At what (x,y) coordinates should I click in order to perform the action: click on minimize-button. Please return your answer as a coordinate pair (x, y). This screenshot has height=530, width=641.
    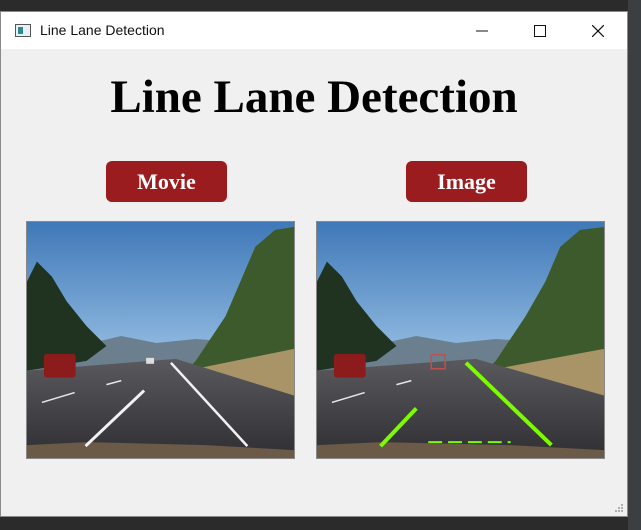
    Looking at the image, I should click on (482, 30).